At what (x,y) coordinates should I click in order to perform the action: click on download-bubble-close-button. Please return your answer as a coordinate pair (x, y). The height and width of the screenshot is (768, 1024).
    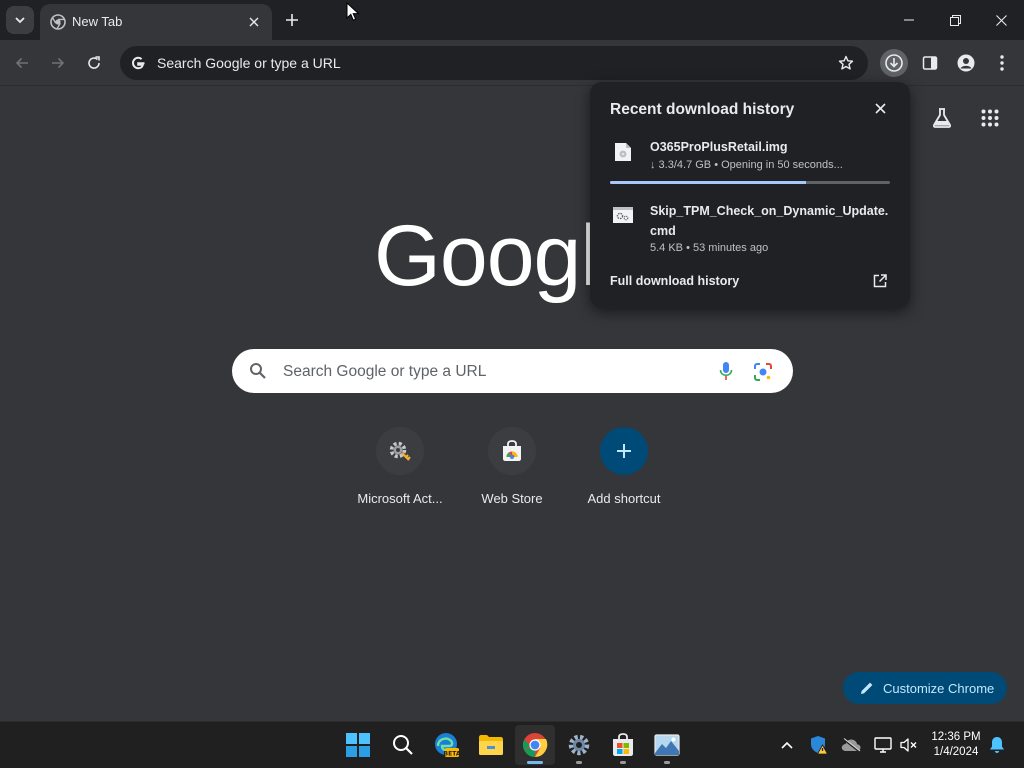
    Looking at the image, I should click on (880, 108).